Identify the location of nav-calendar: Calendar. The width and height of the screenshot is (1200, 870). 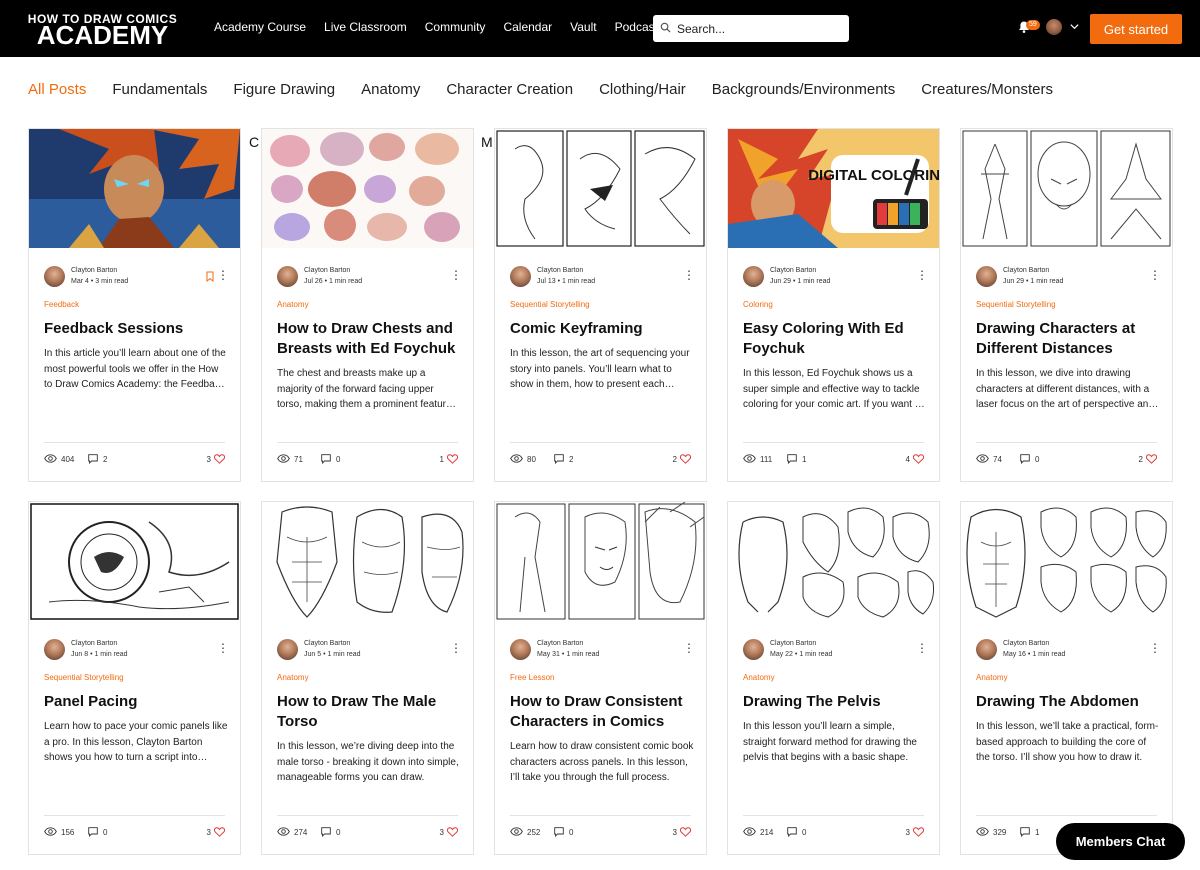
(527, 27).